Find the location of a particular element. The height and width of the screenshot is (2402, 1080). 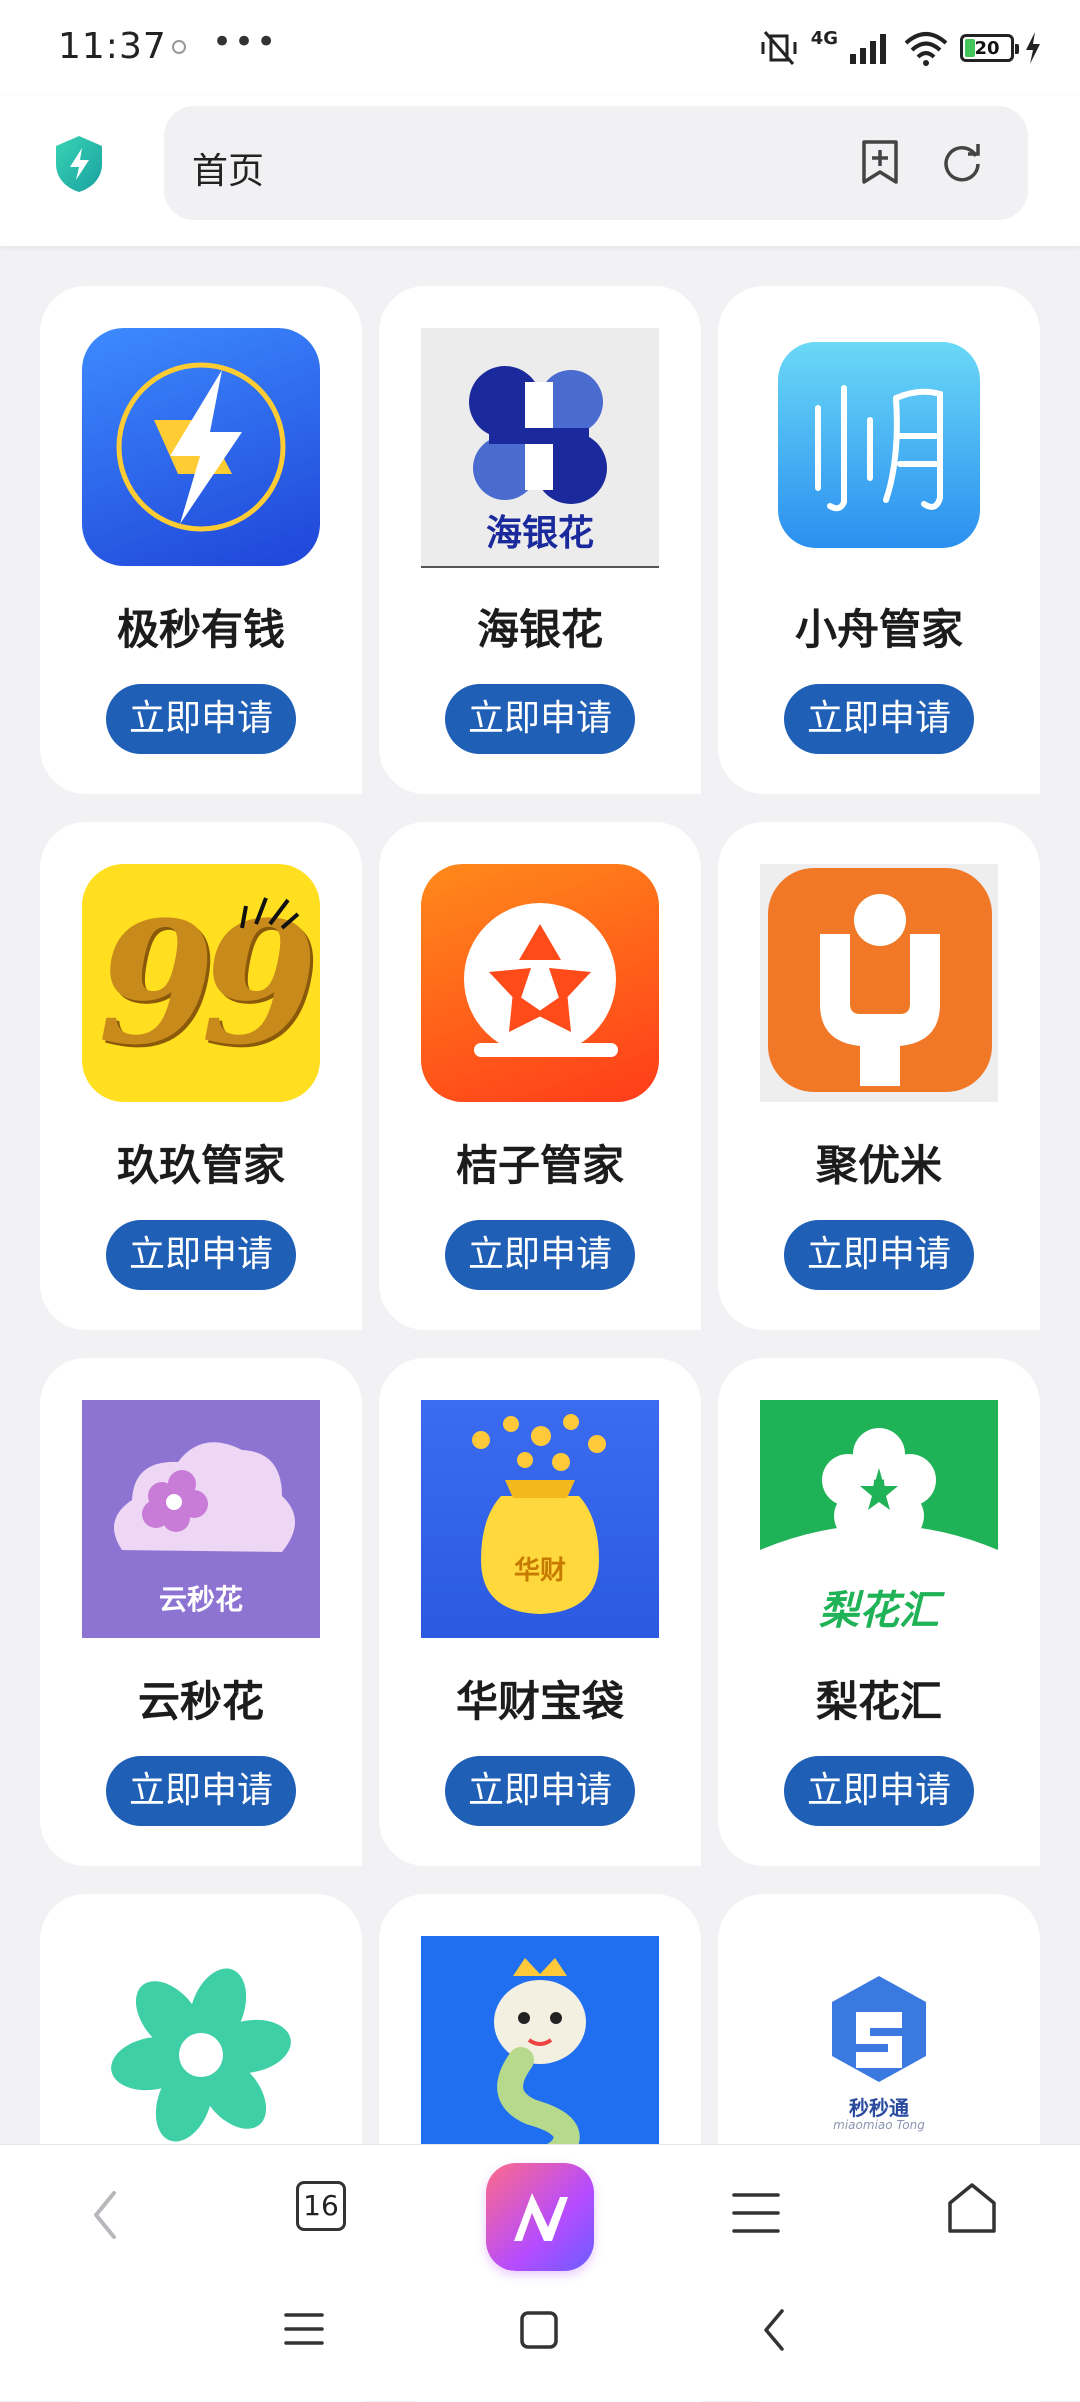

app-name: 极秒有钱 is located at coordinates (200, 629).